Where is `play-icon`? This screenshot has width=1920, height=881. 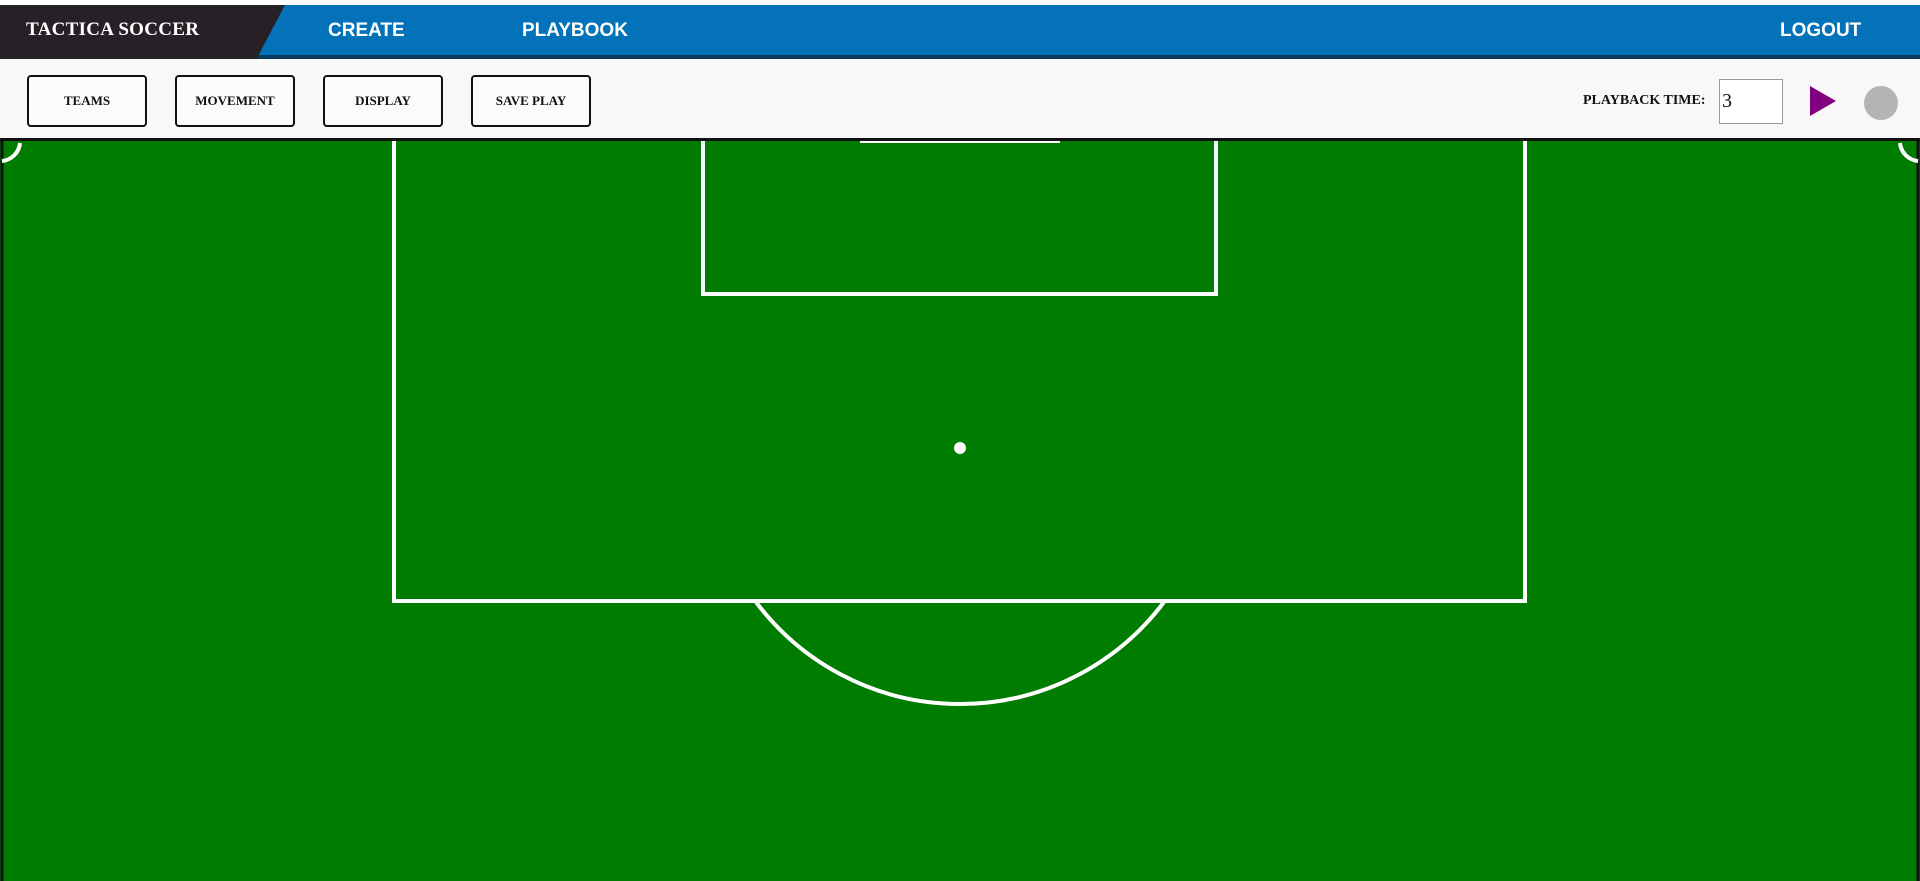 play-icon is located at coordinates (1823, 101).